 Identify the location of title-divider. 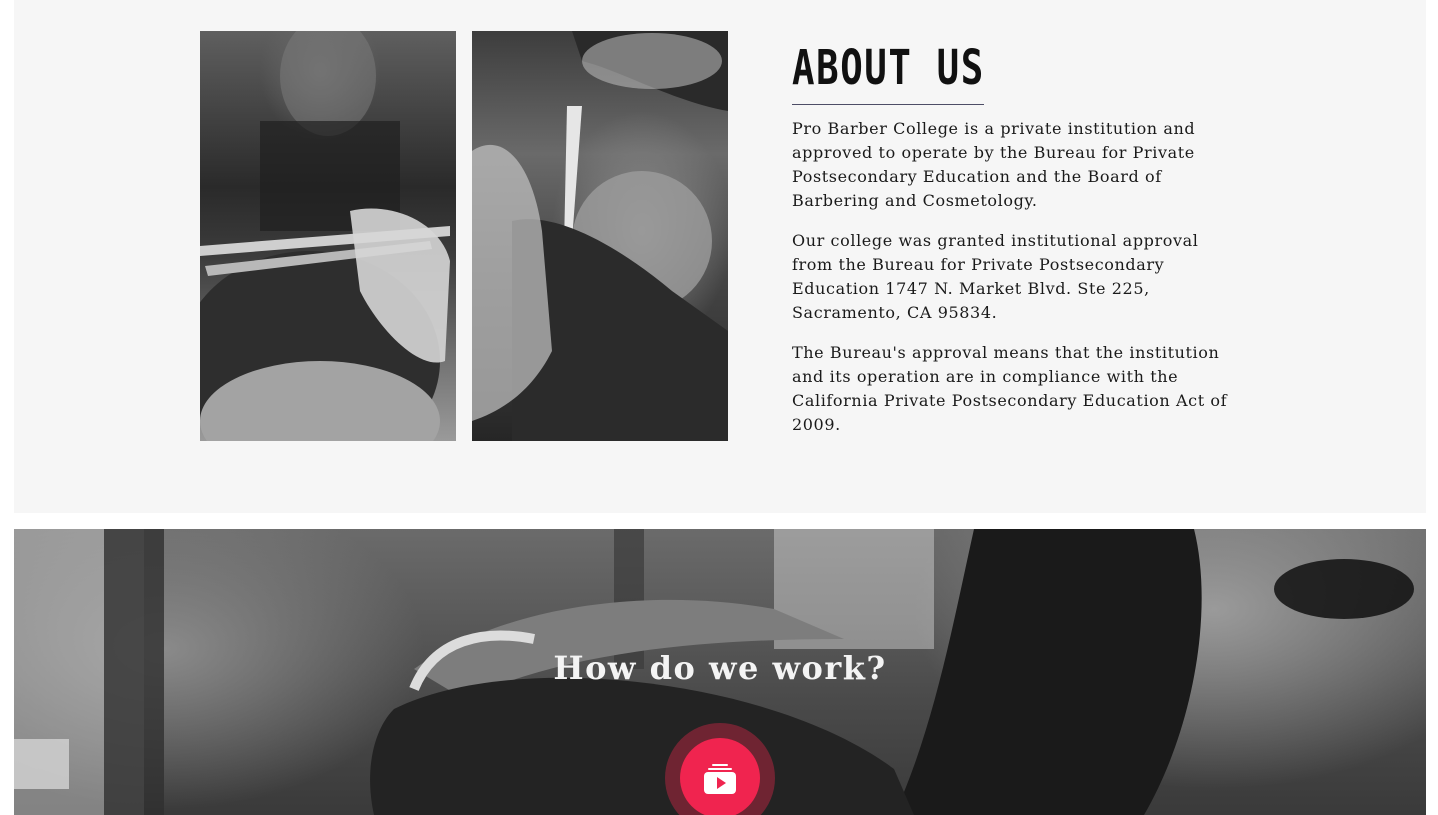
(888, 104).